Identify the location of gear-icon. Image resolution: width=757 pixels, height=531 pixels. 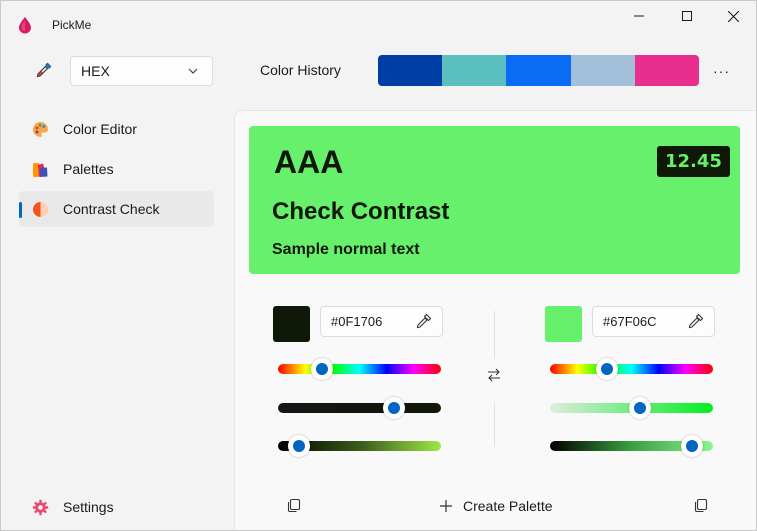
(40, 507).